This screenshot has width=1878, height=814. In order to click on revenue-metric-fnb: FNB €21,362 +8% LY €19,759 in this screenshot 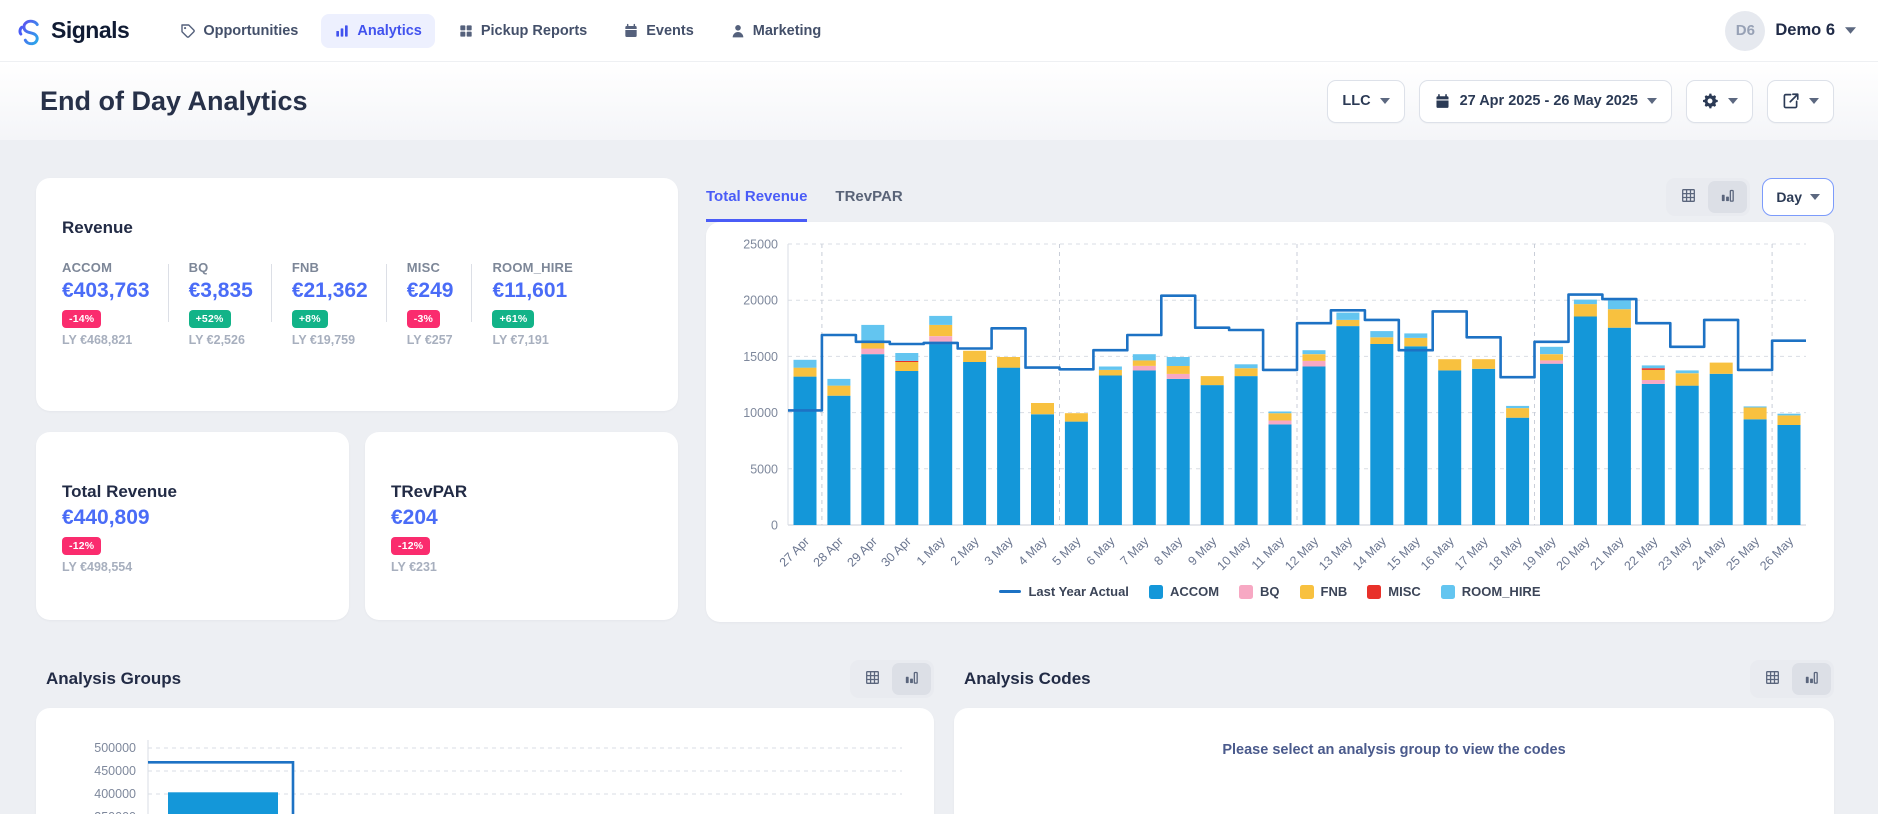, I will do `click(338, 303)`.